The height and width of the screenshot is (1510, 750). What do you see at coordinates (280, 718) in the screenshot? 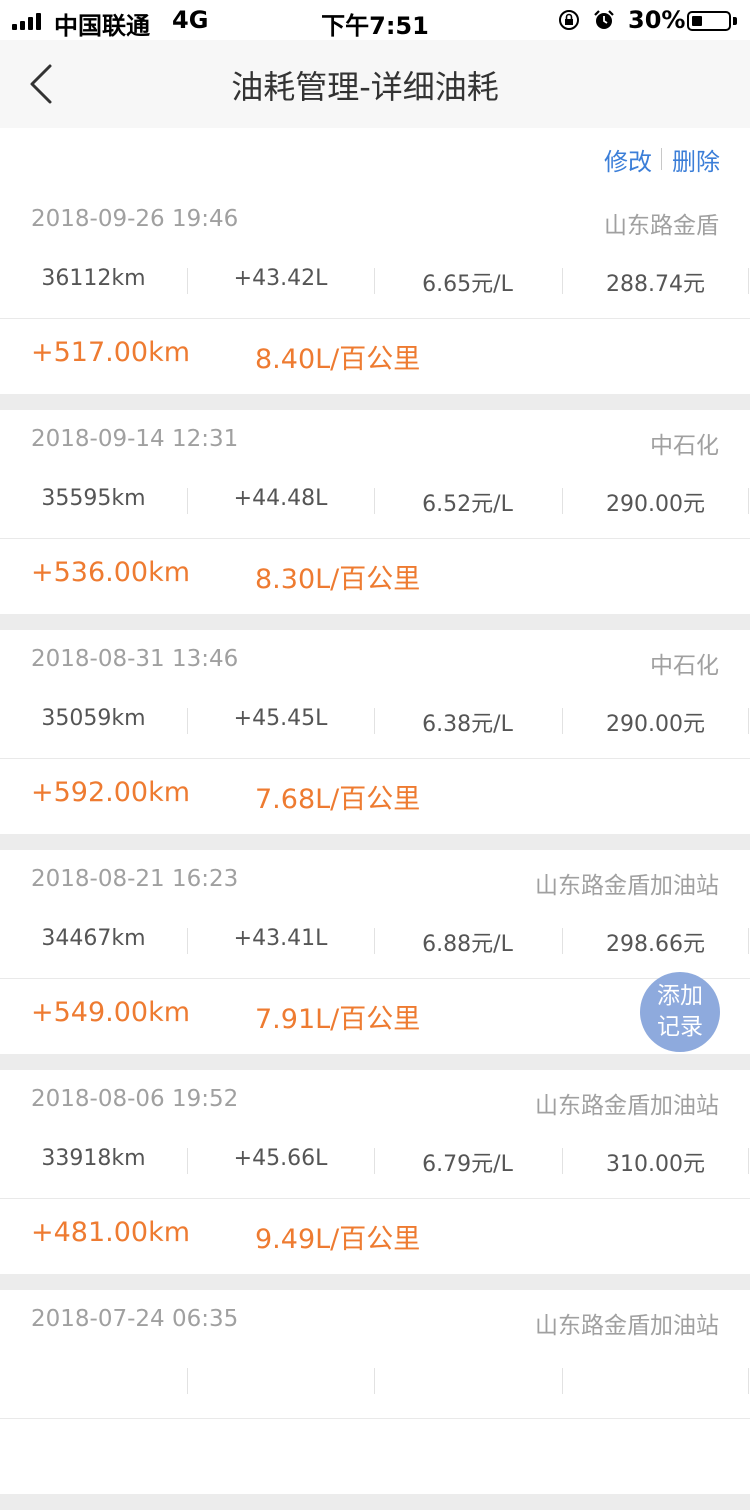
I see `fuel-amount: +45.45L` at bounding box center [280, 718].